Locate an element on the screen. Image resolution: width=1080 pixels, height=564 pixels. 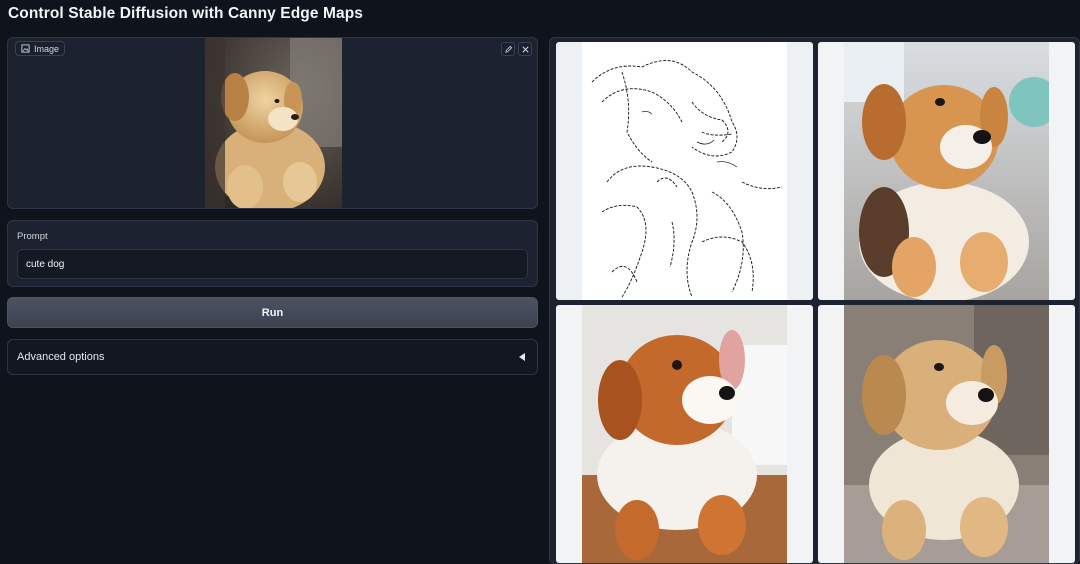
image-label-badge: Image is located at coordinates (40, 48).